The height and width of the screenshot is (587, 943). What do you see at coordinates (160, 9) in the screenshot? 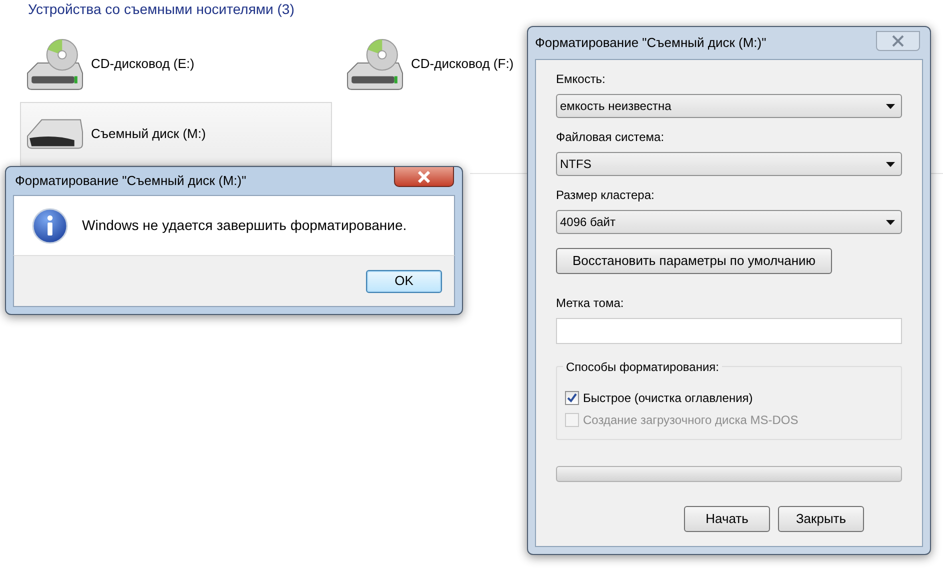
I see `group-header: Устройства со съемными носителями (3)` at bounding box center [160, 9].